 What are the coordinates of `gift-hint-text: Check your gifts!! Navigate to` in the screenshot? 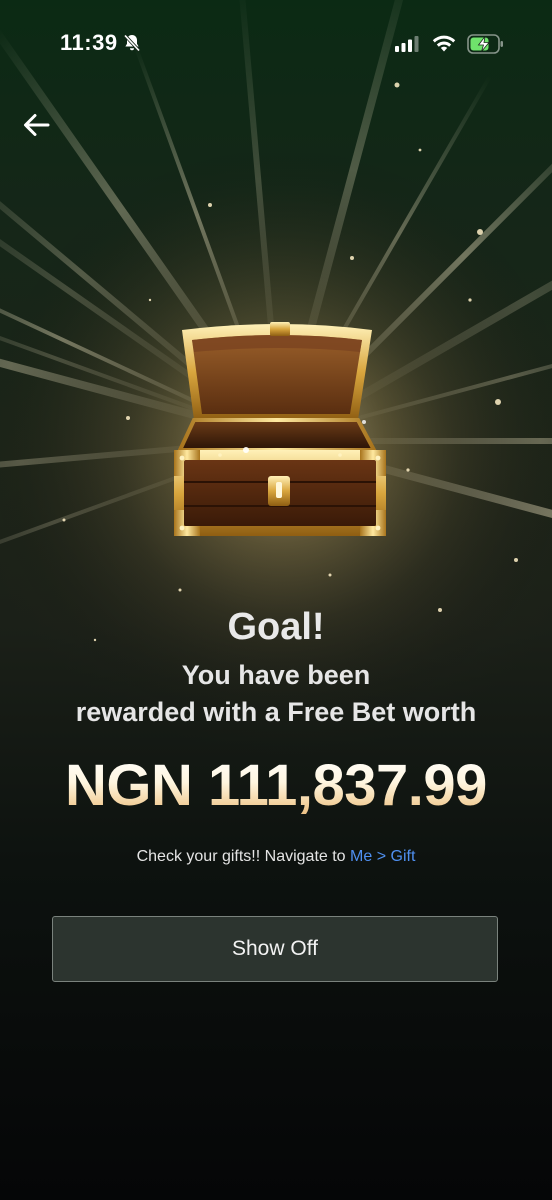 It's located at (243, 856).